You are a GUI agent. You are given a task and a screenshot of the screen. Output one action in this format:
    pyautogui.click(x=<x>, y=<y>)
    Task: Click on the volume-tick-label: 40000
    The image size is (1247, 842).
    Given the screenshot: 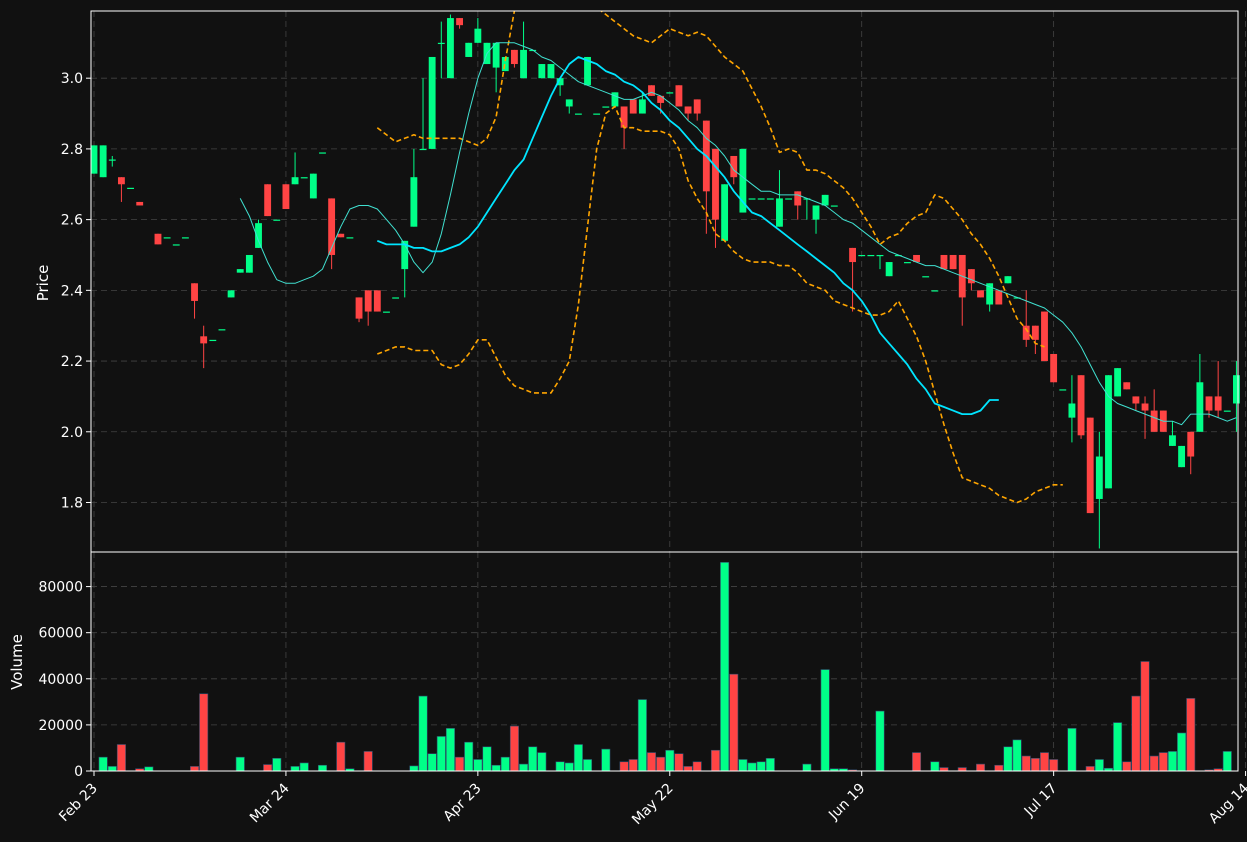 What is the action you would take?
    pyautogui.click(x=60, y=680)
    